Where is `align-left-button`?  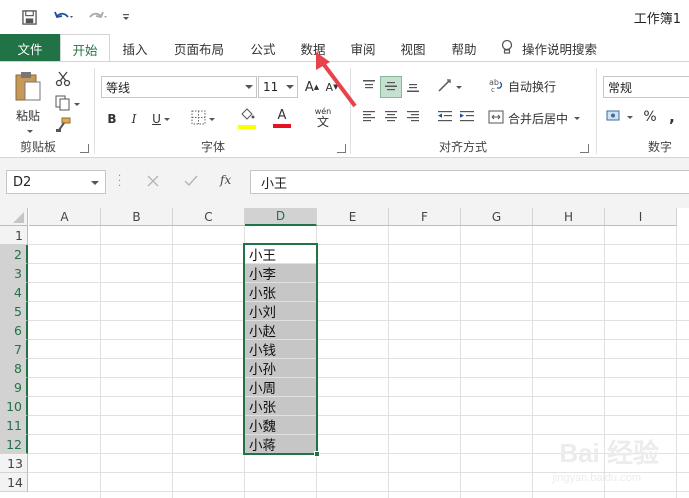
align-left-button is located at coordinates (369, 117).